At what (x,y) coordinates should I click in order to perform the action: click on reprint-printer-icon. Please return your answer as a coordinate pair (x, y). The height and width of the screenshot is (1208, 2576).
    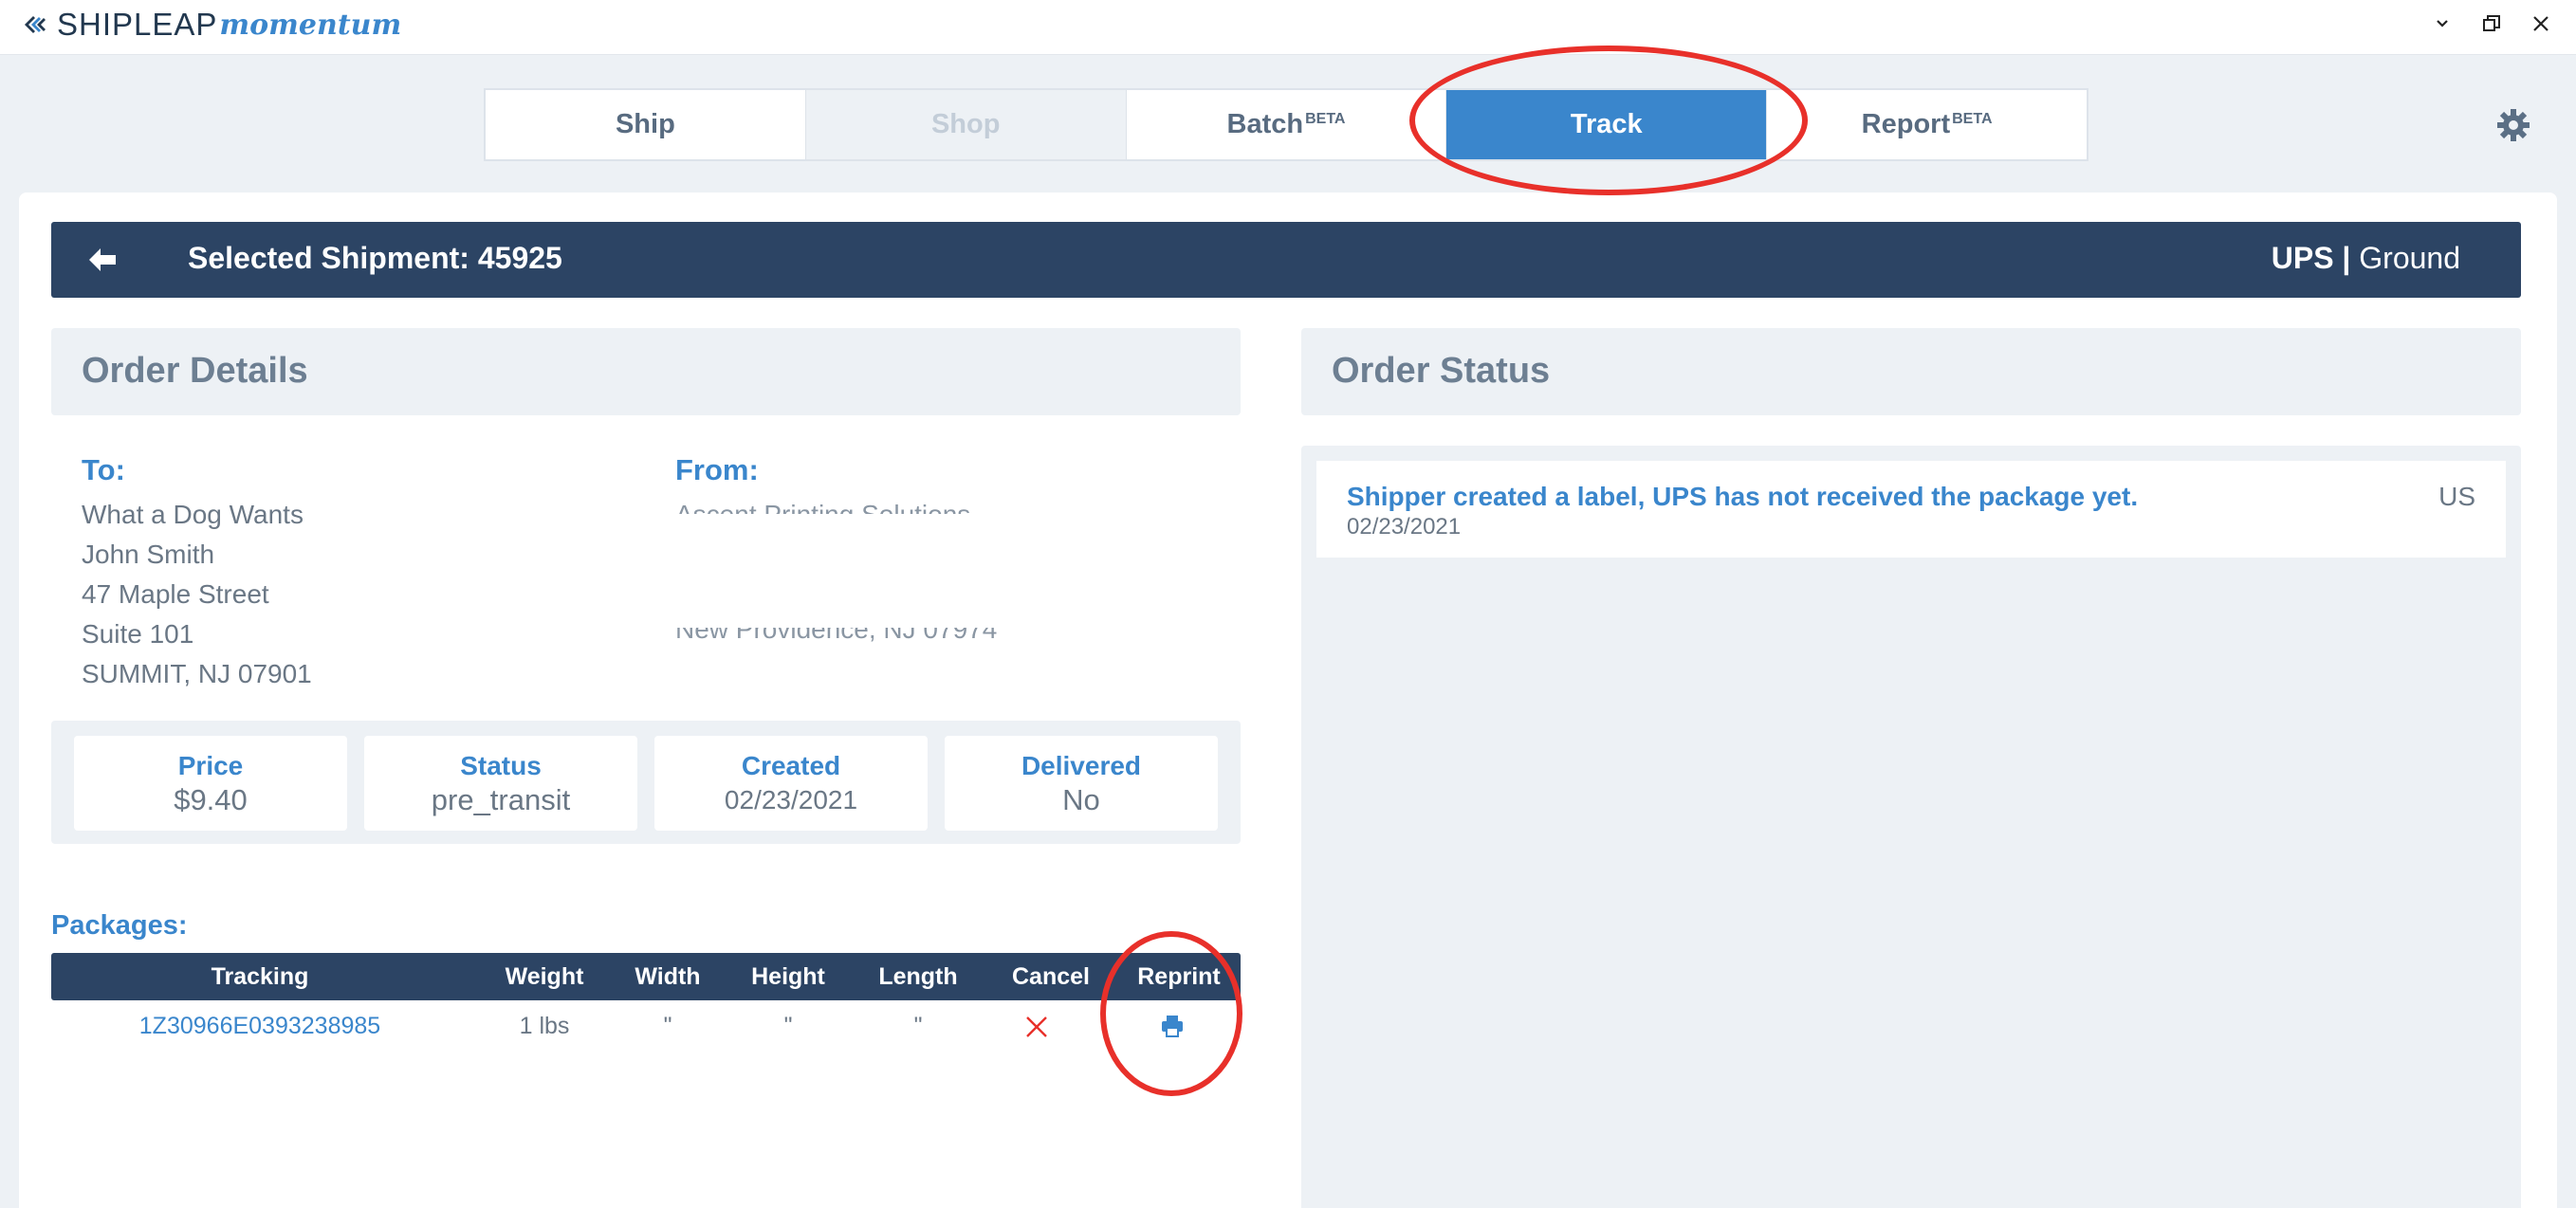
    Looking at the image, I should click on (1172, 1026).